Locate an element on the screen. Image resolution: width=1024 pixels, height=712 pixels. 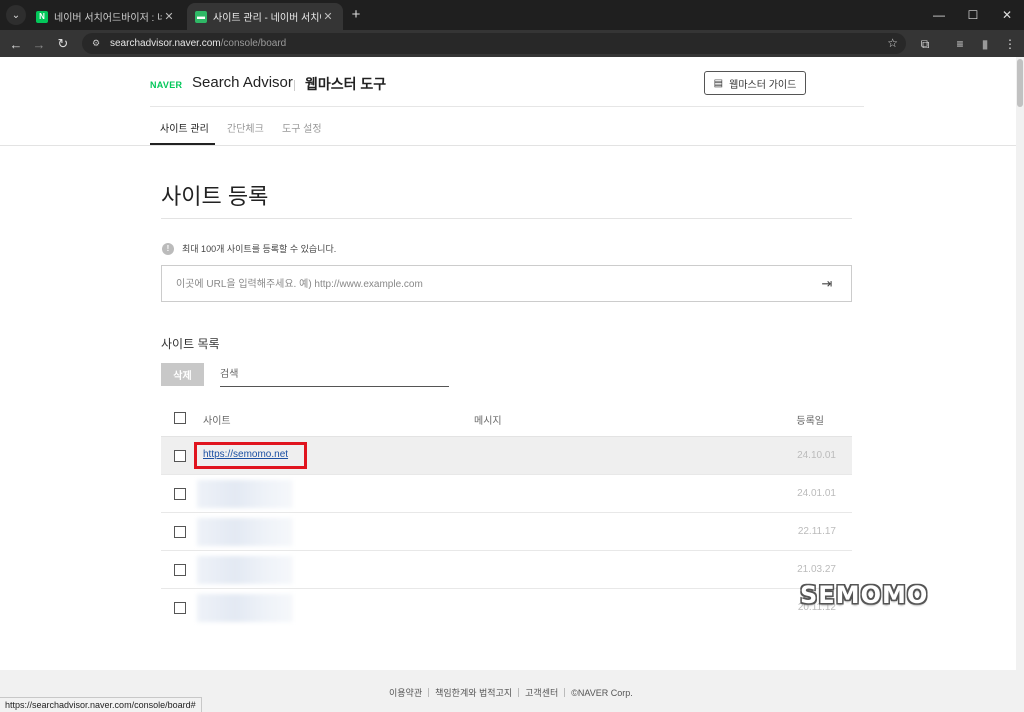
url-input-box: ⇥ is located at coordinates (506, 283).